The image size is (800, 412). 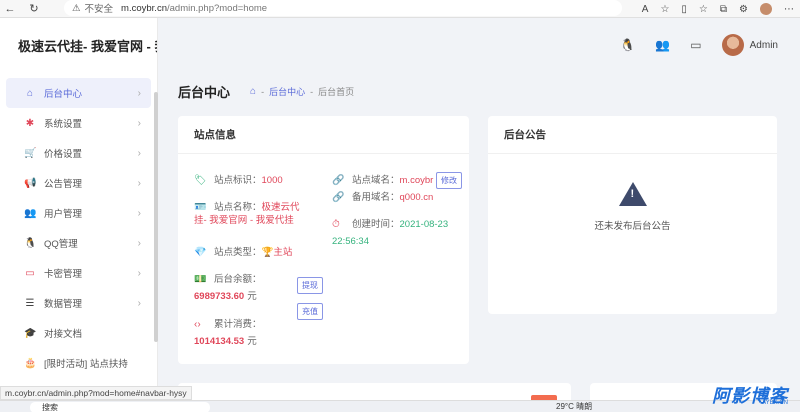 What do you see at coordinates (87, 46) in the screenshot?
I see `brand-title: 极速云代挂- 我爱官网 - 我` at bounding box center [87, 46].